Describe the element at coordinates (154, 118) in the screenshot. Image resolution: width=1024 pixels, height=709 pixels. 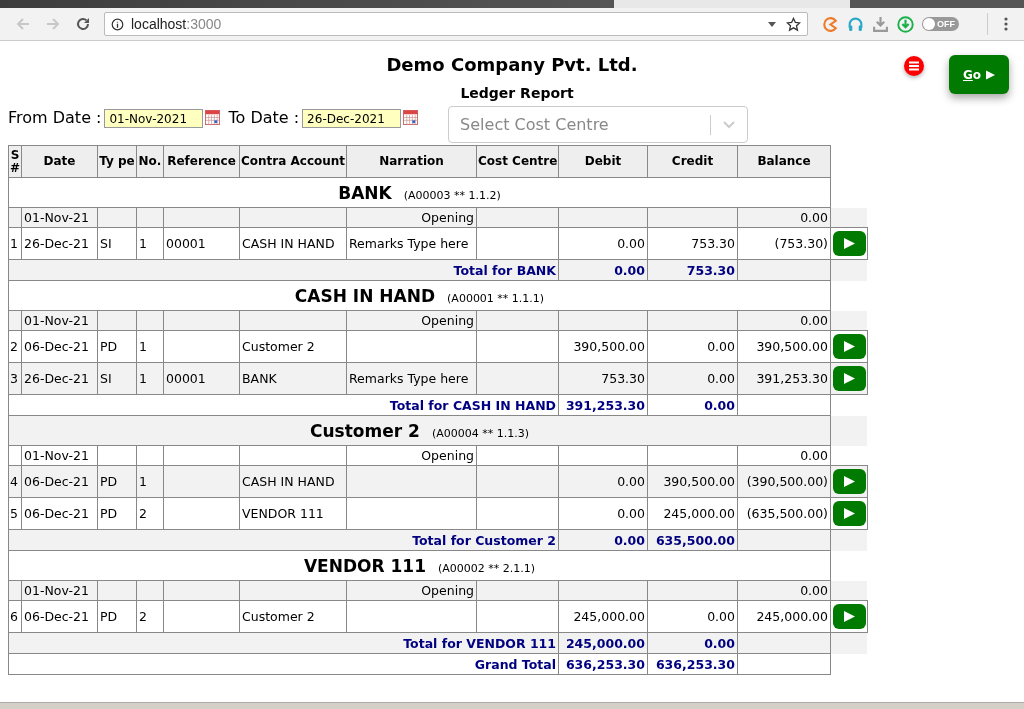
I see `from-date-field: 01-Nov-2021` at that location.